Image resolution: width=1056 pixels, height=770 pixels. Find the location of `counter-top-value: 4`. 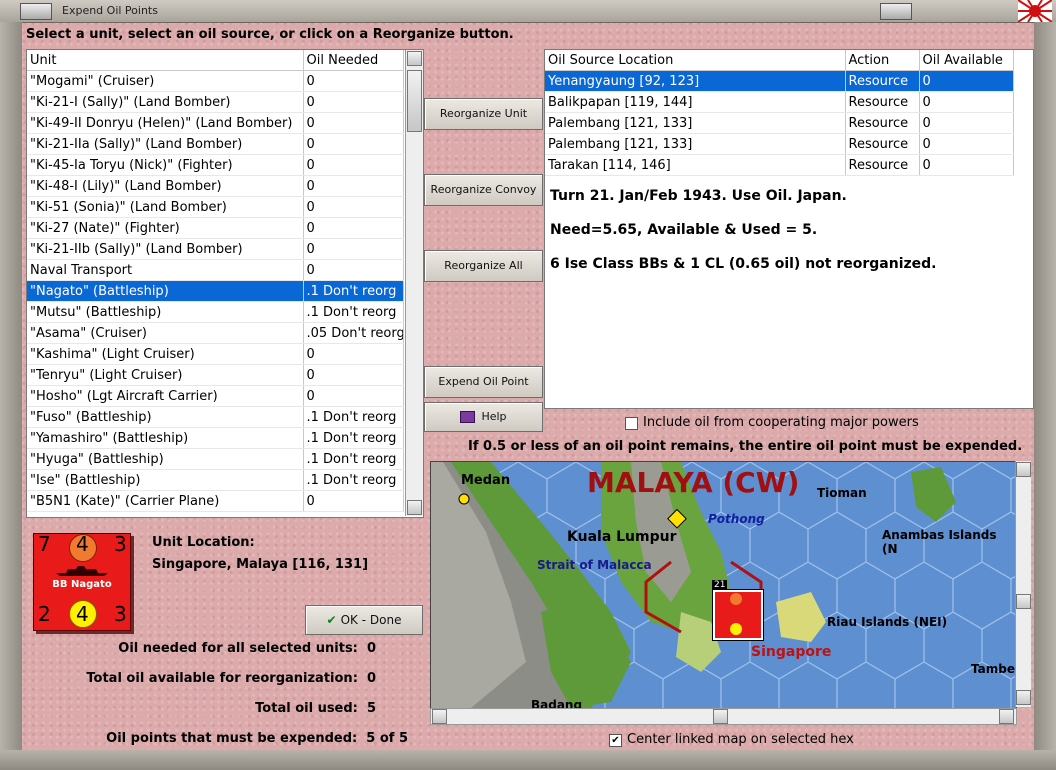

counter-top-value: 4 is located at coordinates (82, 544).